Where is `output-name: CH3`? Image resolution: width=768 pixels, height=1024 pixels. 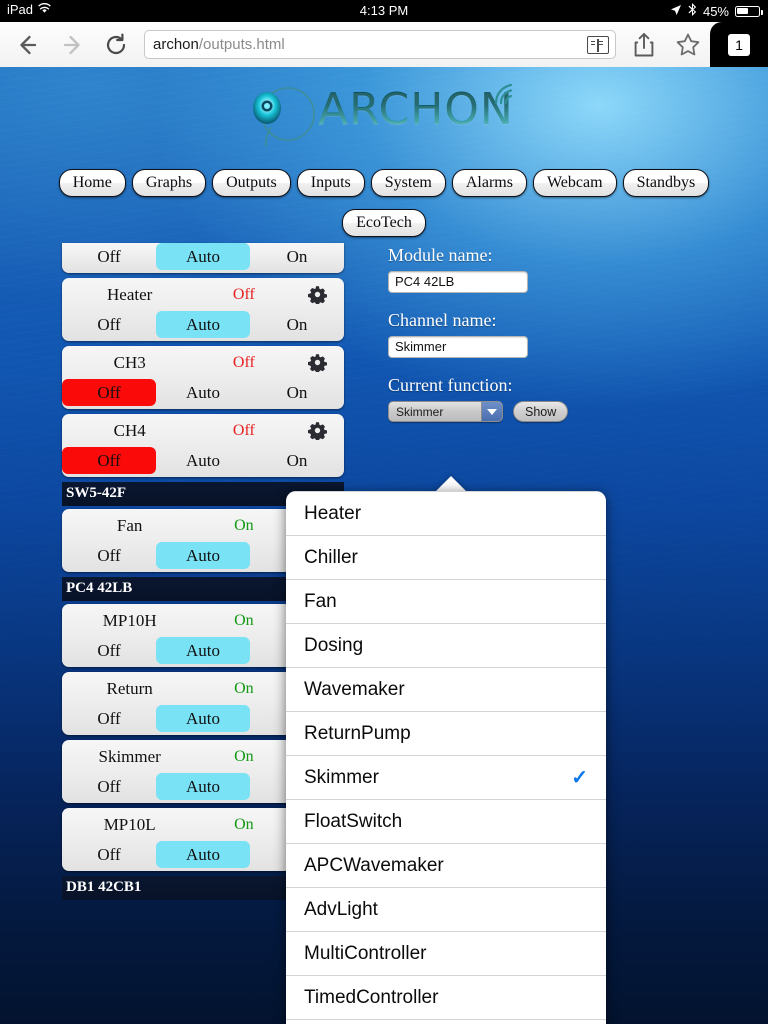
output-name: CH3 is located at coordinates (129, 362).